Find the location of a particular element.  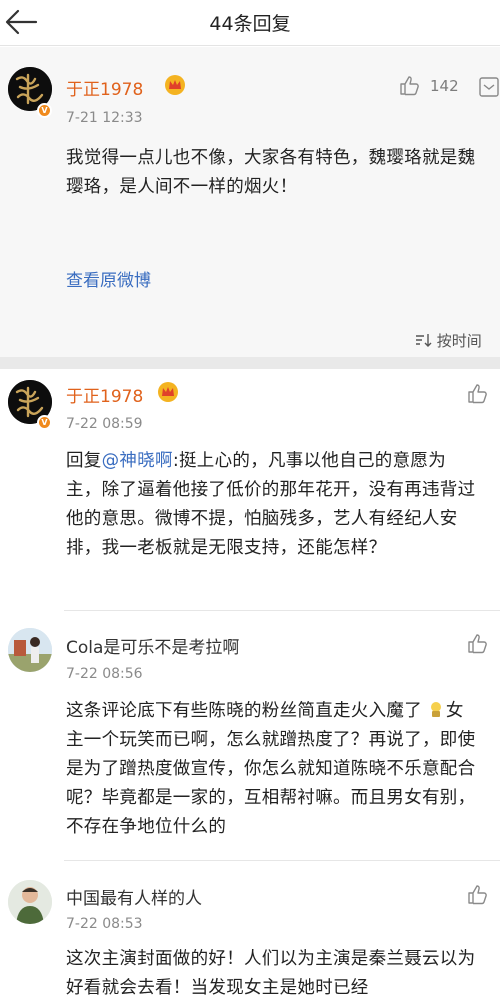

sort-by-time-button: 按时间 is located at coordinates (448, 340).